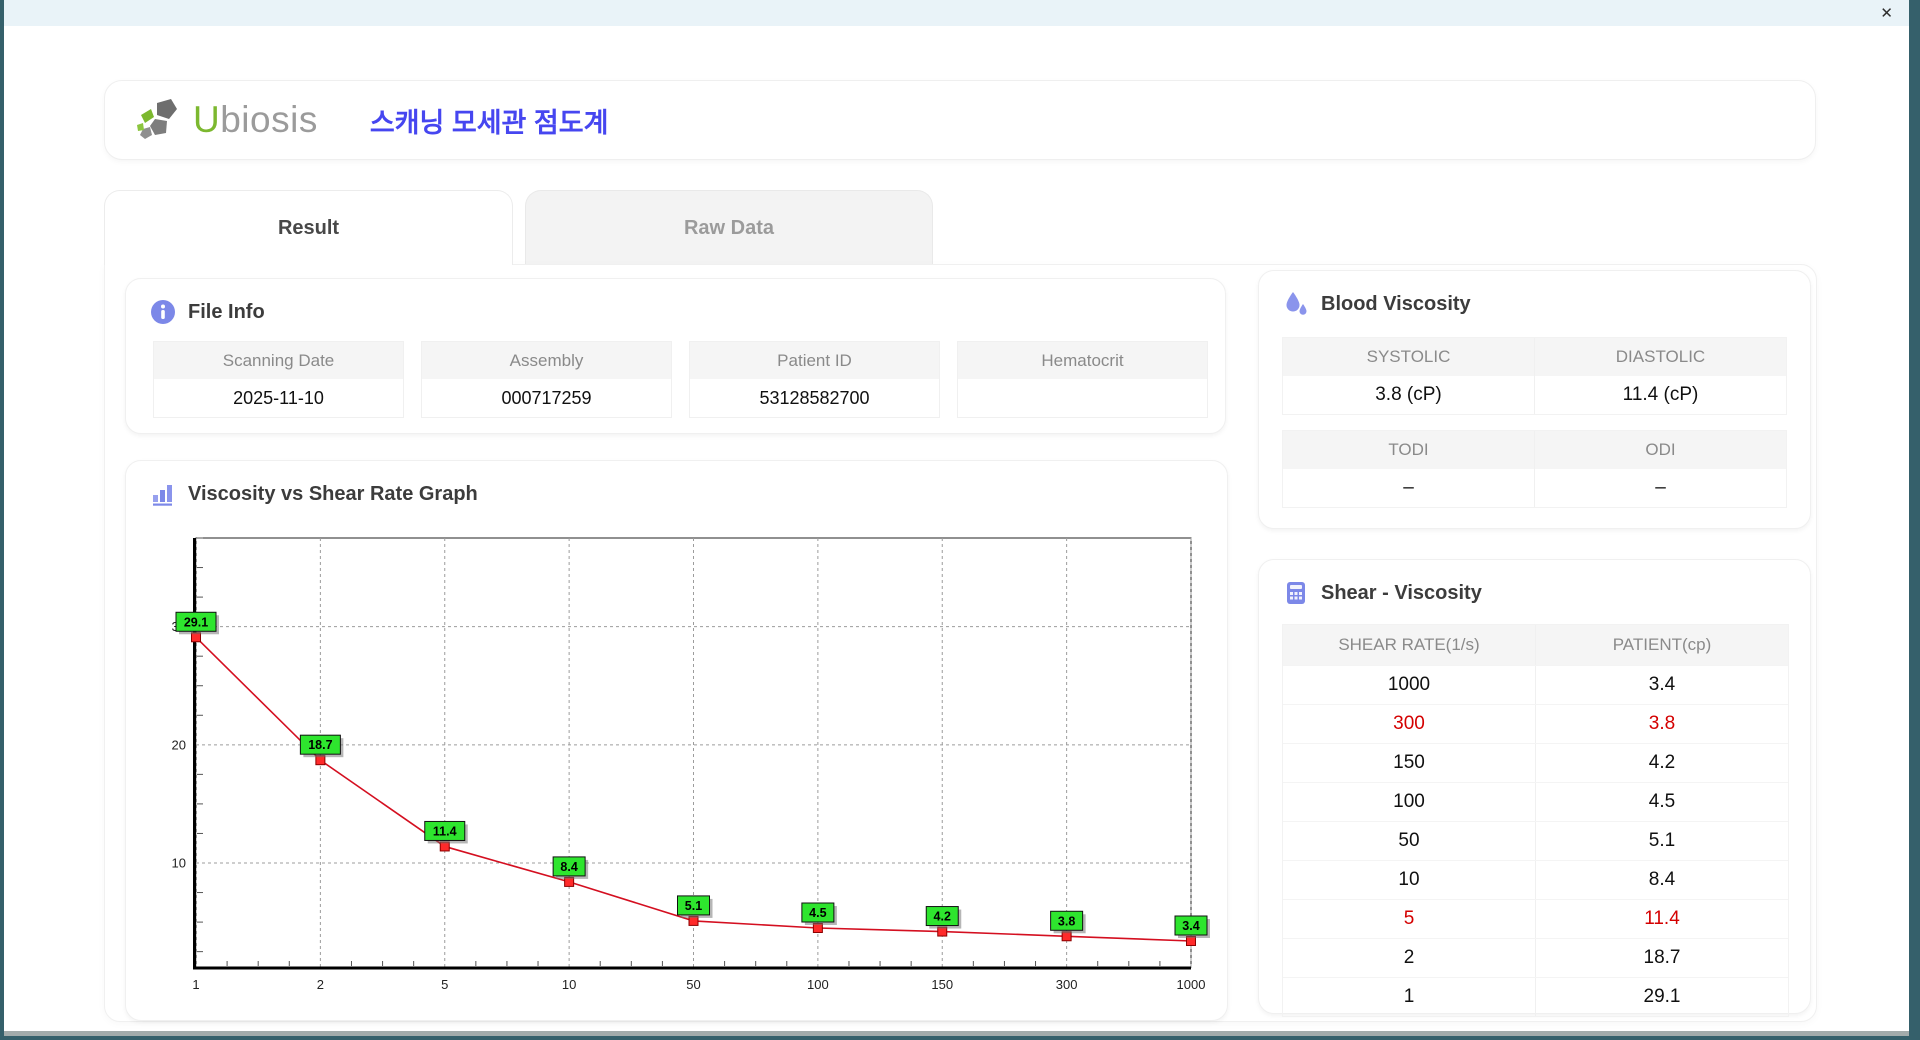  I want to click on value-row: – –, so click(1534, 488).